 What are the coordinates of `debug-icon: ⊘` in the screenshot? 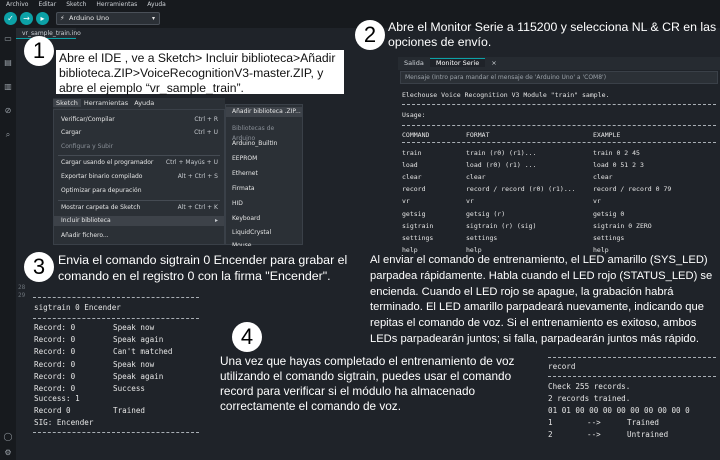 It's located at (8, 111).